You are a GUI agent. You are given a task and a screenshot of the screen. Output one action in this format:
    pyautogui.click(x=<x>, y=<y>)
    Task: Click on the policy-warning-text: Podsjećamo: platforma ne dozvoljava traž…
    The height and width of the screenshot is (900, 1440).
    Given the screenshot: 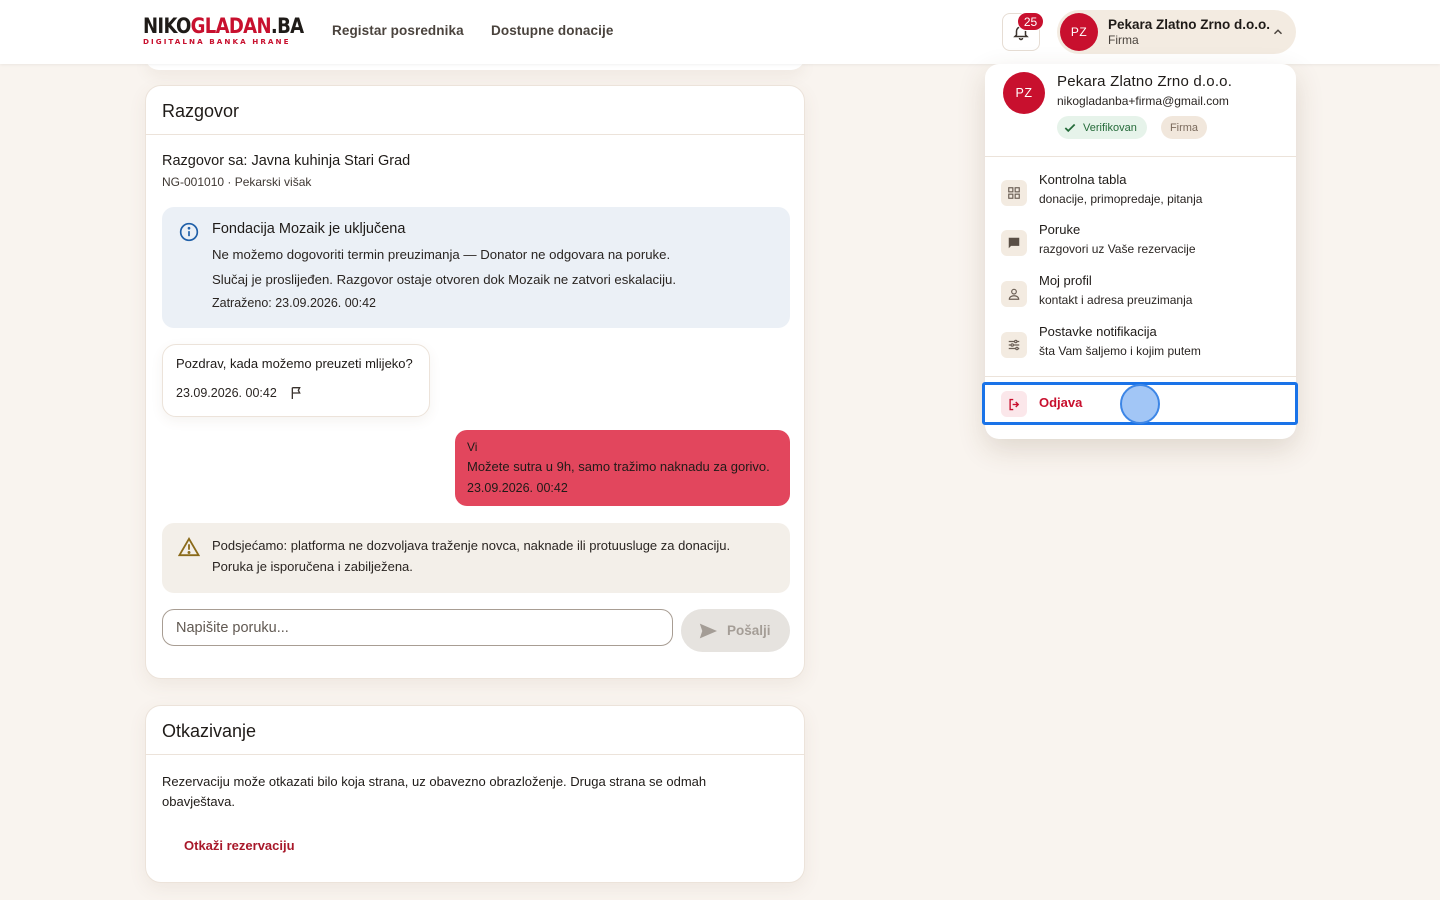 What is the action you would take?
    pyautogui.click(x=471, y=545)
    